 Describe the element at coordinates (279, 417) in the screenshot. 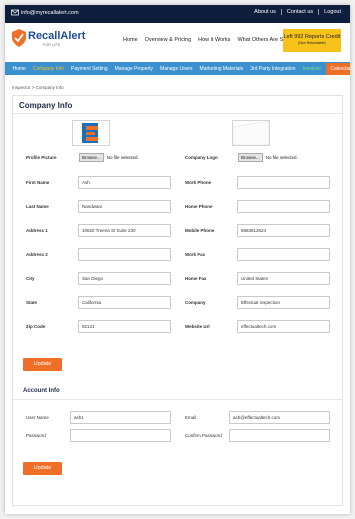

I see `email-input: ash@effectualtech.com` at that location.